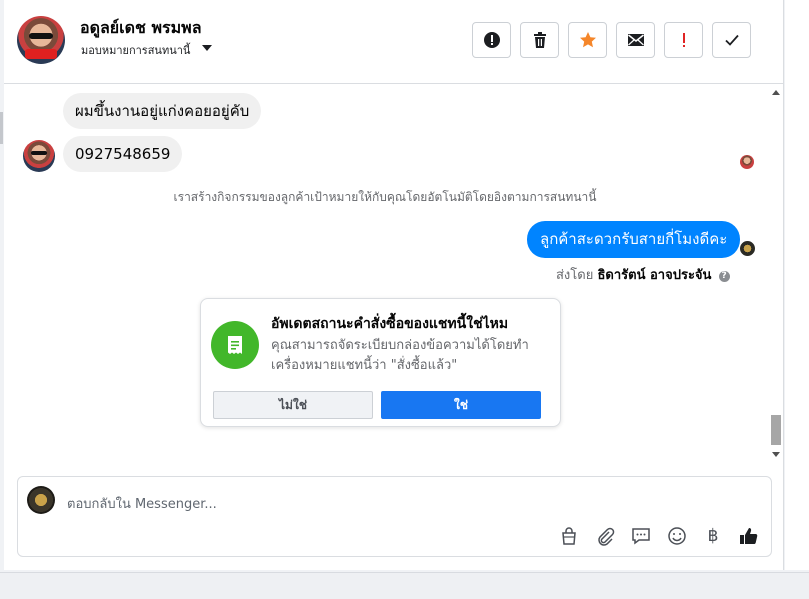 The width and height of the screenshot is (809, 599). Describe the element at coordinates (605, 536) in the screenshot. I see `paperclip-icon` at that location.